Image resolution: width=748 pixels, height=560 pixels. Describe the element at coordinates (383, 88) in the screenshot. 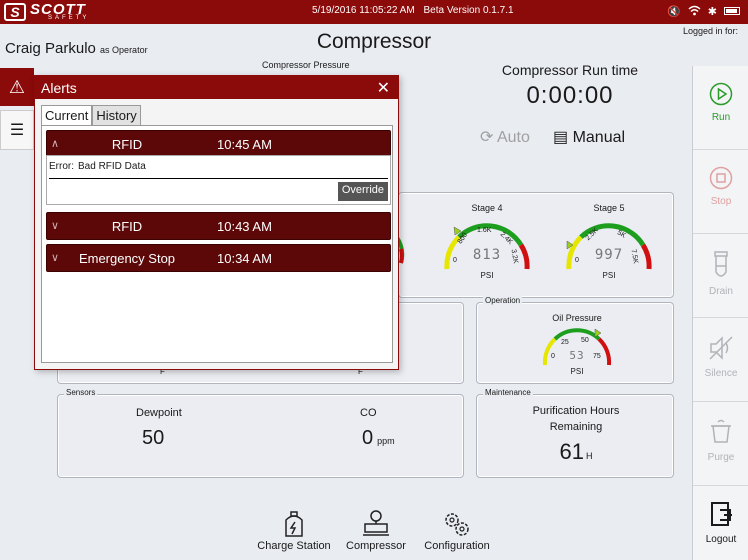

I see `close-icon: ✕` at that location.